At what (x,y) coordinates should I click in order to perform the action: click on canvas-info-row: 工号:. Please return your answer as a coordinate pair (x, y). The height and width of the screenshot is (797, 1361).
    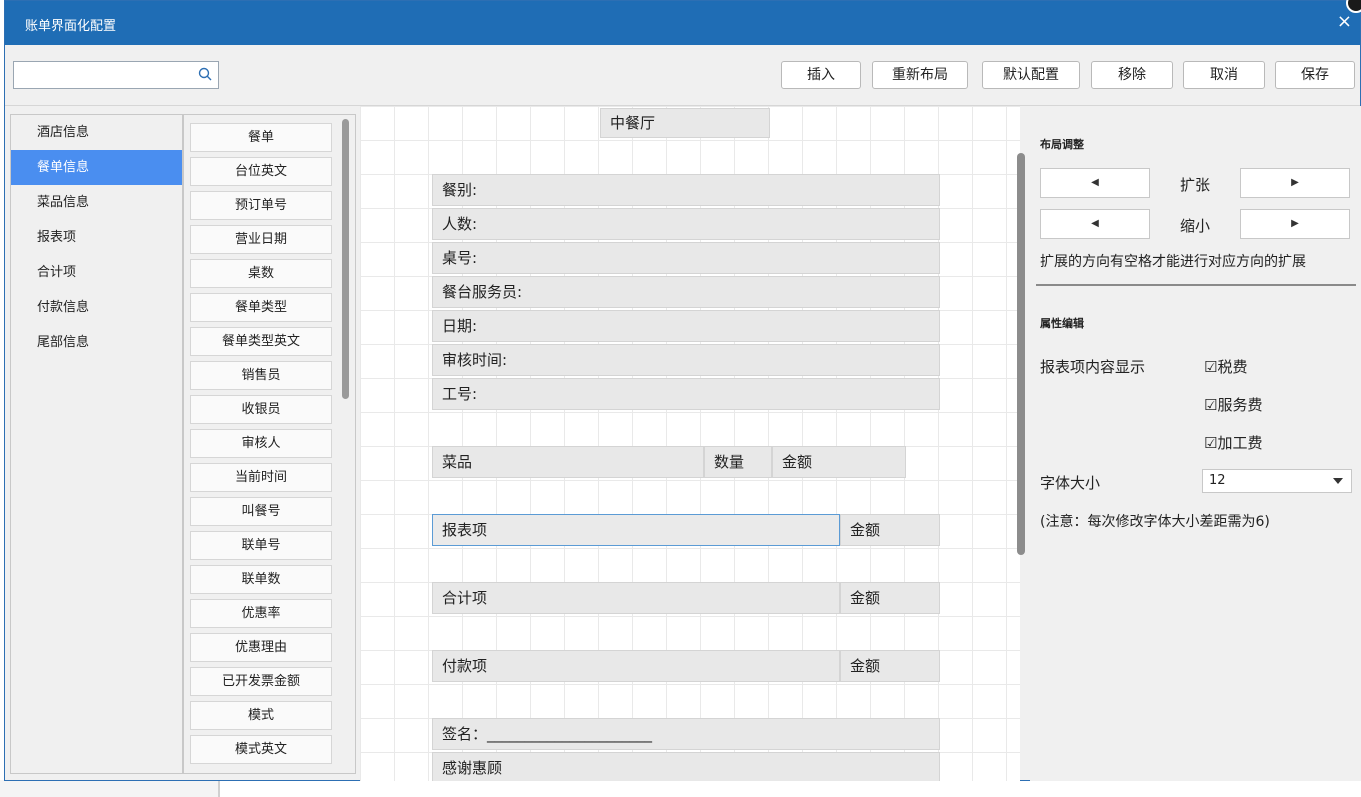
    Looking at the image, I should click on (686, 394).